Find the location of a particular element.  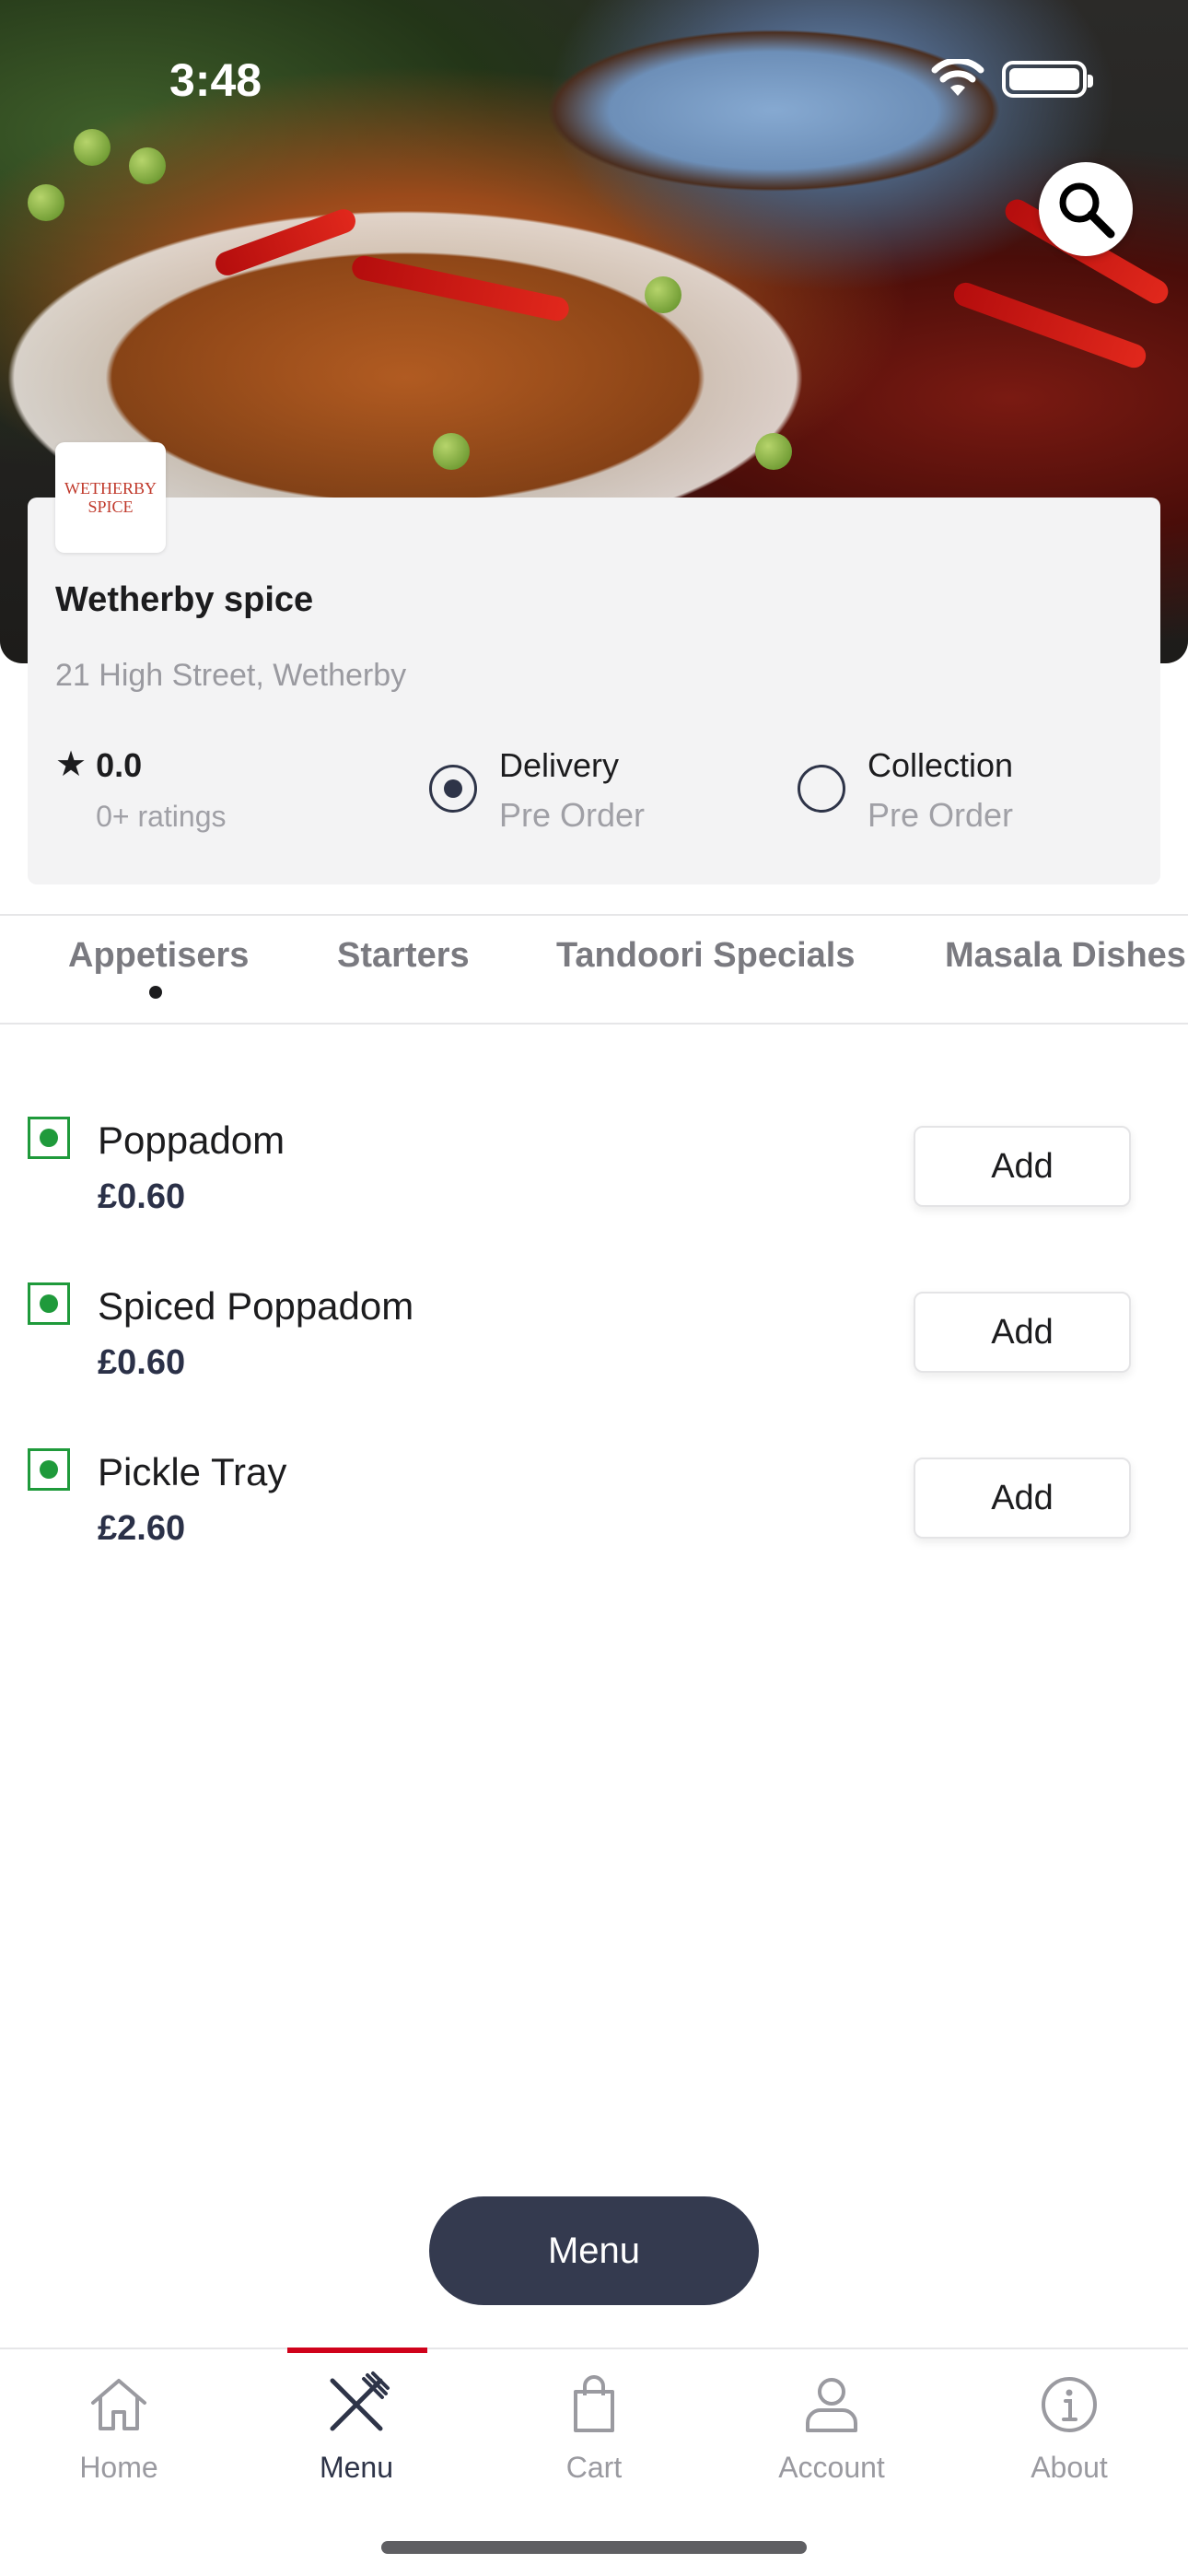

restaurant-logo: WETHERBY SPICE is located at coordinates (111, 497).